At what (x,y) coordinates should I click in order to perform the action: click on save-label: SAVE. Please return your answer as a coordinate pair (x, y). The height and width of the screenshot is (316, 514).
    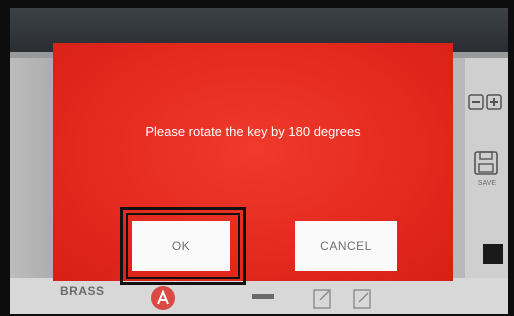
    Looking at the image, I should click on (487, 183).